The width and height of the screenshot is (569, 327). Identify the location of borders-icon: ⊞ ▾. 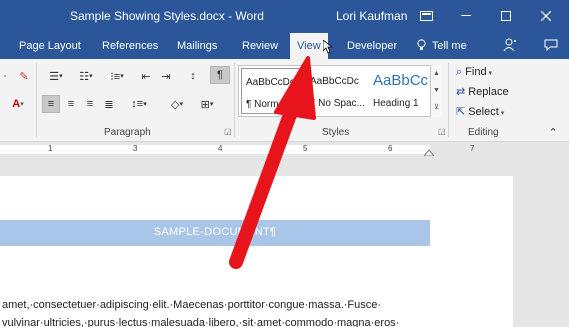
(207, 104).